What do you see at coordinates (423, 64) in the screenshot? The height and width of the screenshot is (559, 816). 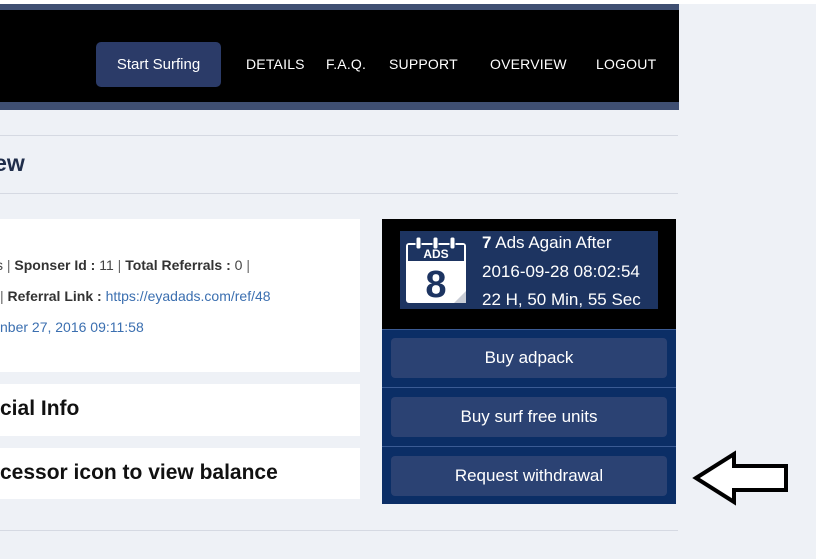 I see `nav-link-support: SUPPORT` at bounding box center [423, 64].